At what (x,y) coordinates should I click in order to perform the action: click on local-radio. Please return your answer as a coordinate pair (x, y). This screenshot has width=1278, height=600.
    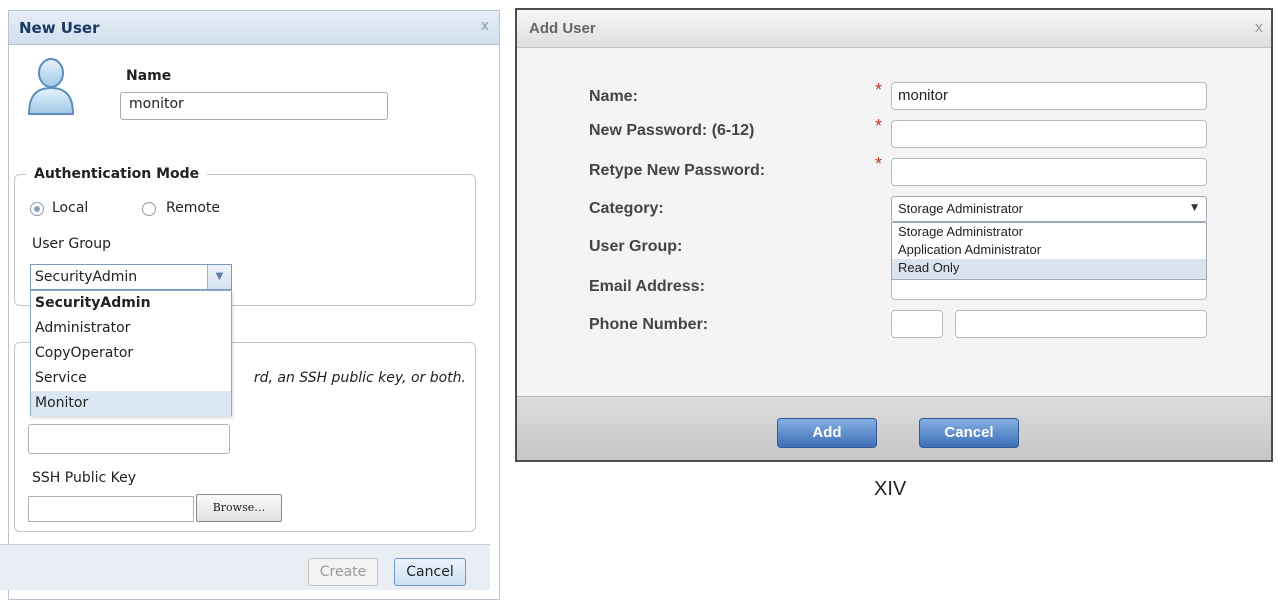
    Looking at the image, I should click on (37, 209).